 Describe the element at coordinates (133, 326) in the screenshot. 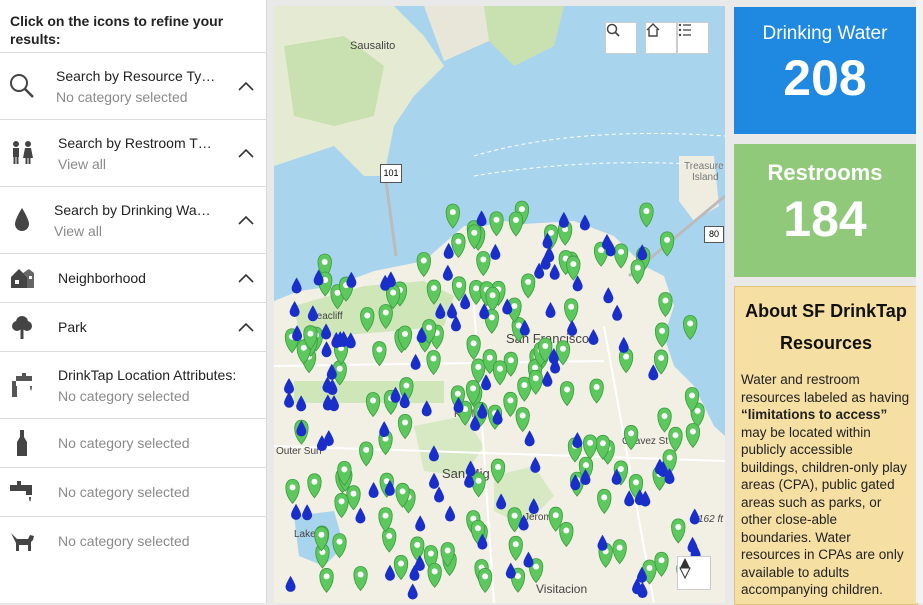

I see `filter-park: Park` at that location.